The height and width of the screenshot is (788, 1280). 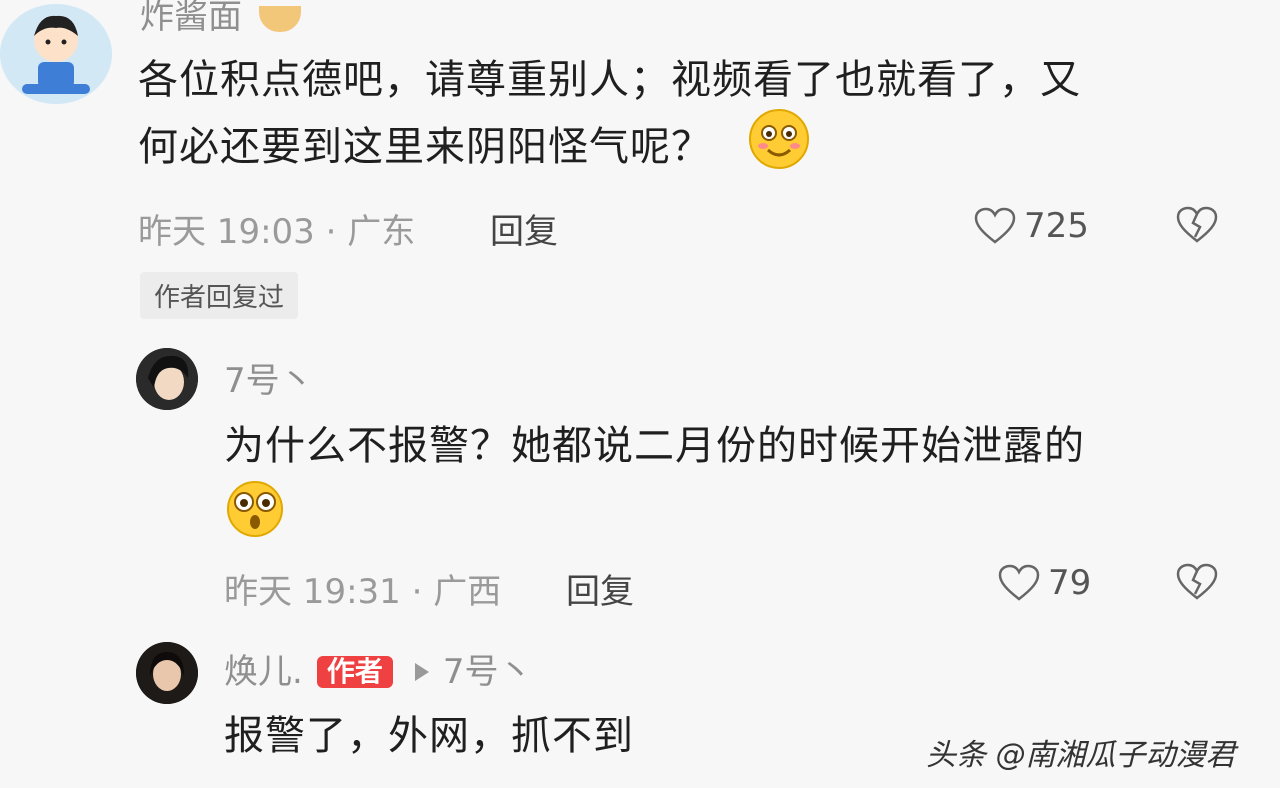 I want to click on like-count: 725, so click(x=1056, y=226).